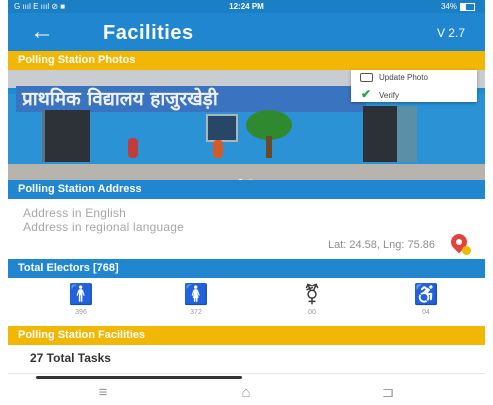  I want to click on system-nav-bar: ≡ ⌂ ⊐, so click(246, 393).